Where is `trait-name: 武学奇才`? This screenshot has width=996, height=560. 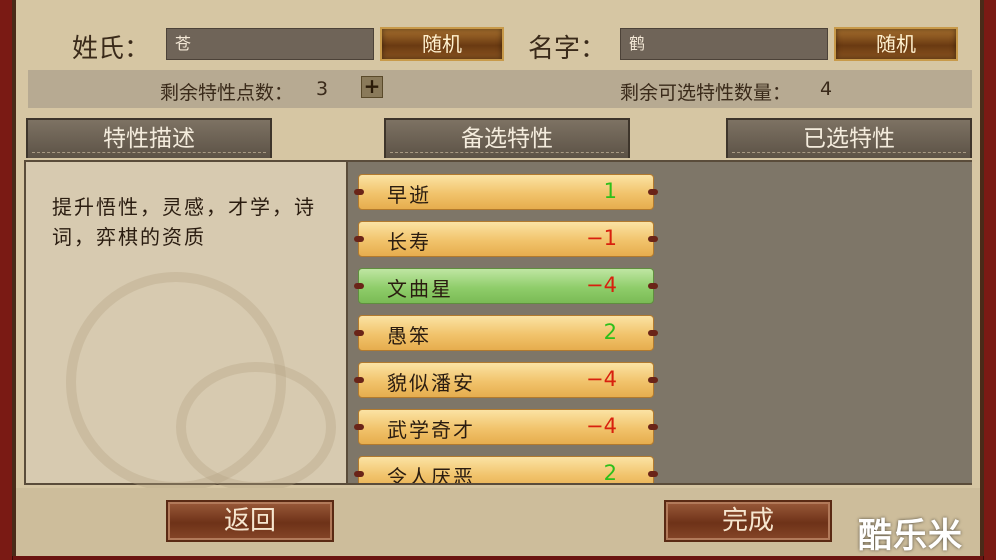
trait-name: 武学奇才 is located at coordinates (431, 430).